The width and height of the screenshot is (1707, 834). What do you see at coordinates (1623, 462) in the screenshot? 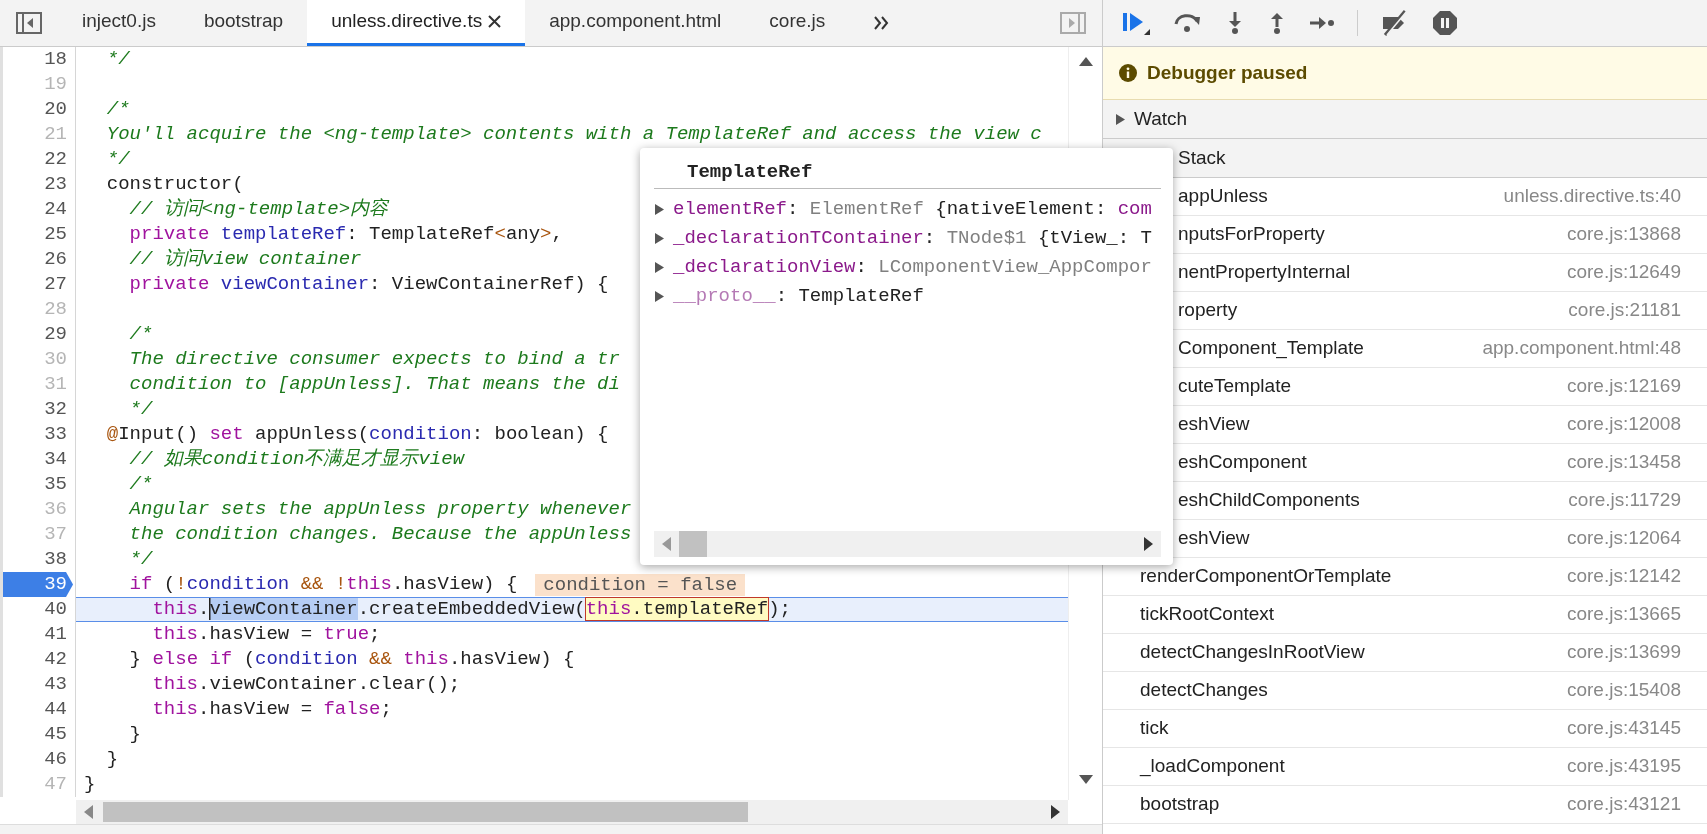
I see `frame-location: core.js:13458` at bounding box center [1623, 462].